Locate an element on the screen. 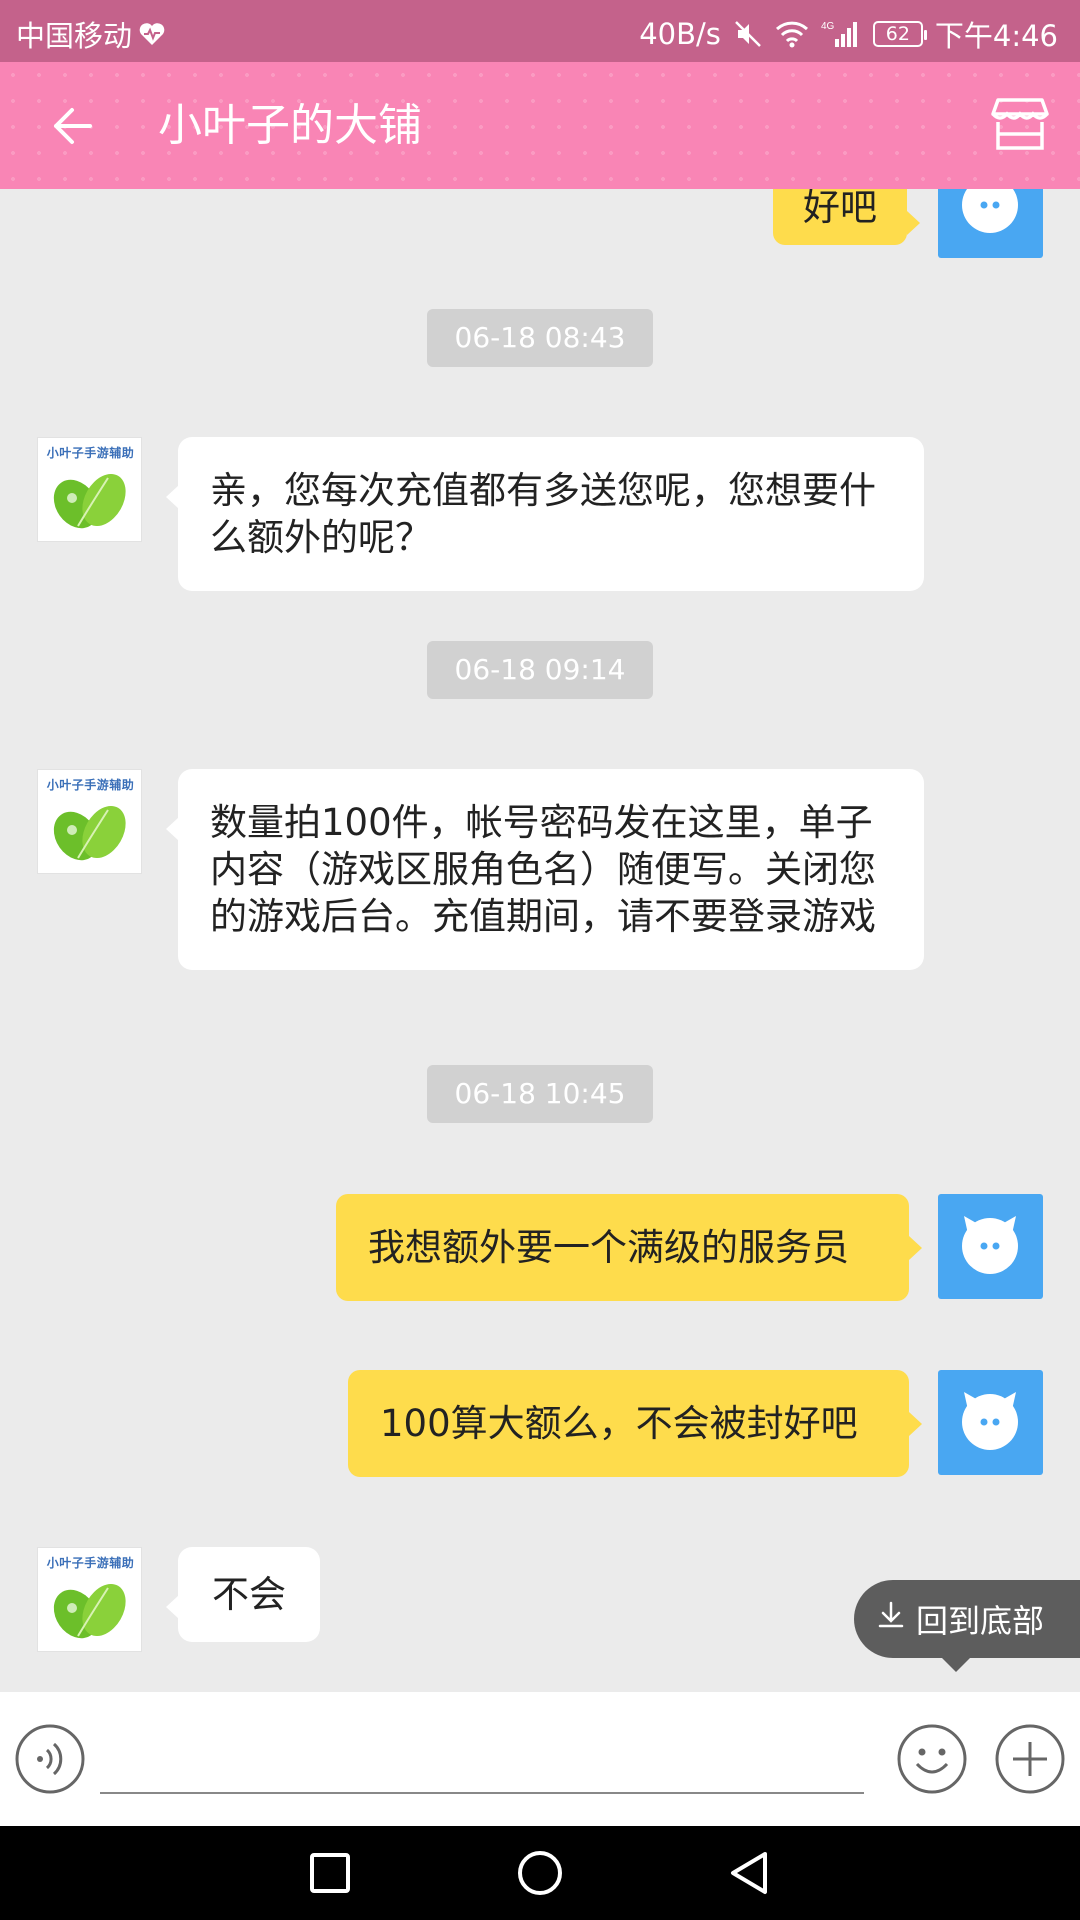 This screenshot has height=1920, width=1080. scroll-to-bottom-label: 回到底部 is located at coordinates (980, 1621).